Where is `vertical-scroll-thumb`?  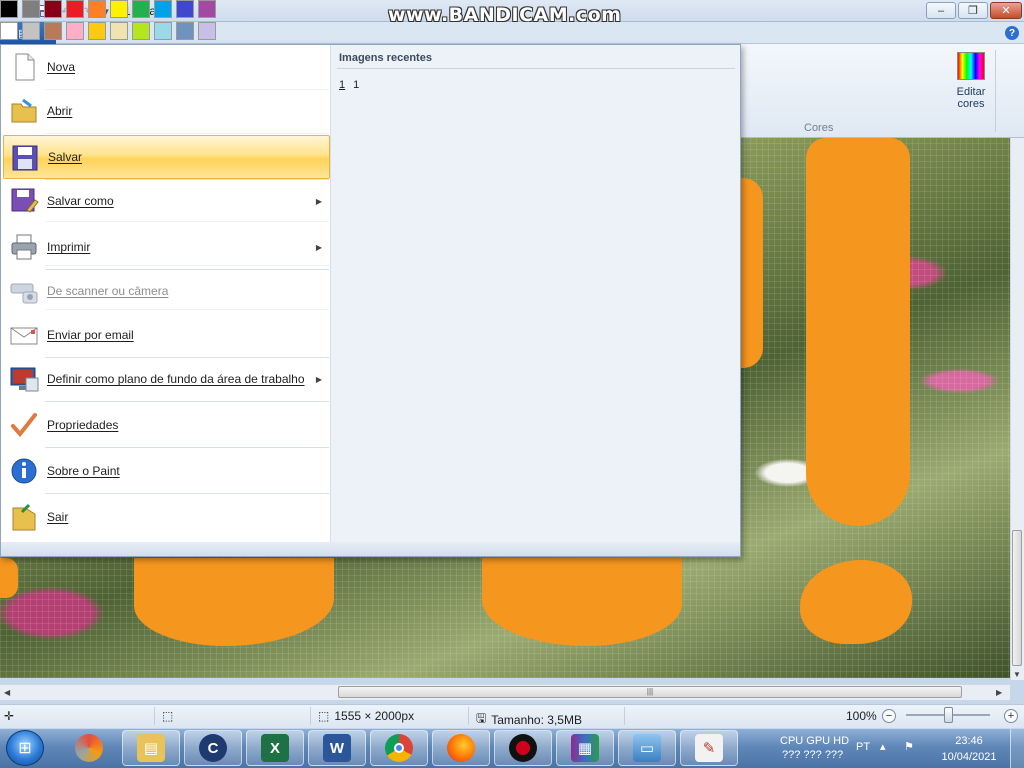
vertical-scroll-thumb is located at coordinates (1017, 598).